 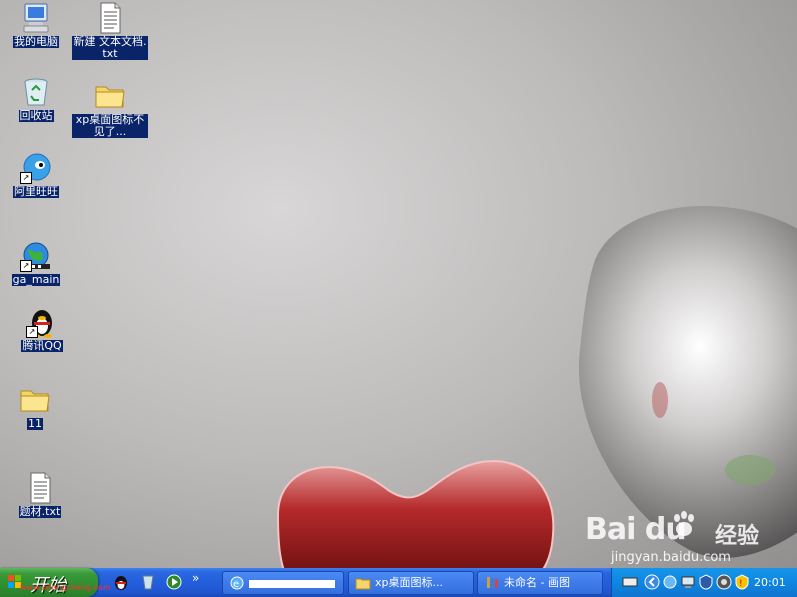 What do you see at coordinates (688, 582) in the screenshot?
I see `monitor-icon` at bounding box center [688, 582].